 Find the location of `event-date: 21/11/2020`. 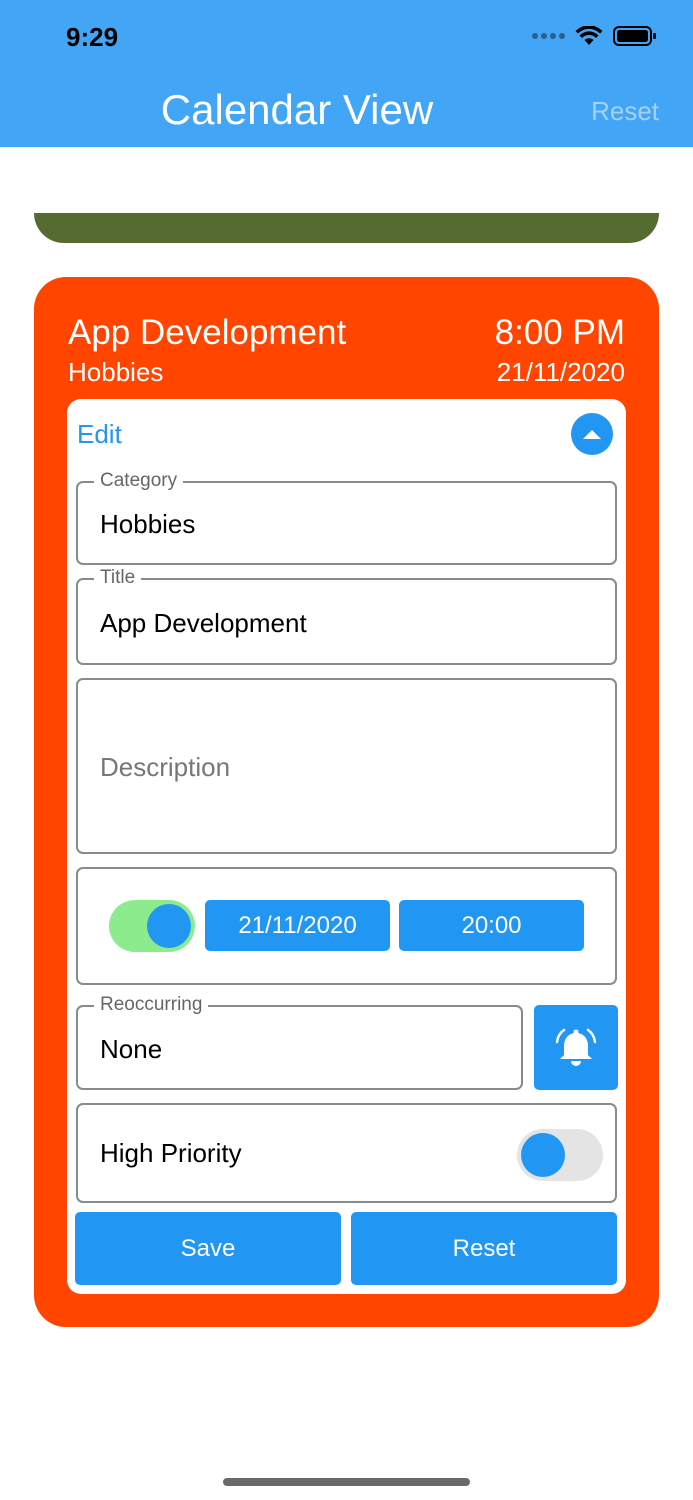

event-date: 21/11/2020 is located at coordinates (560, 372).